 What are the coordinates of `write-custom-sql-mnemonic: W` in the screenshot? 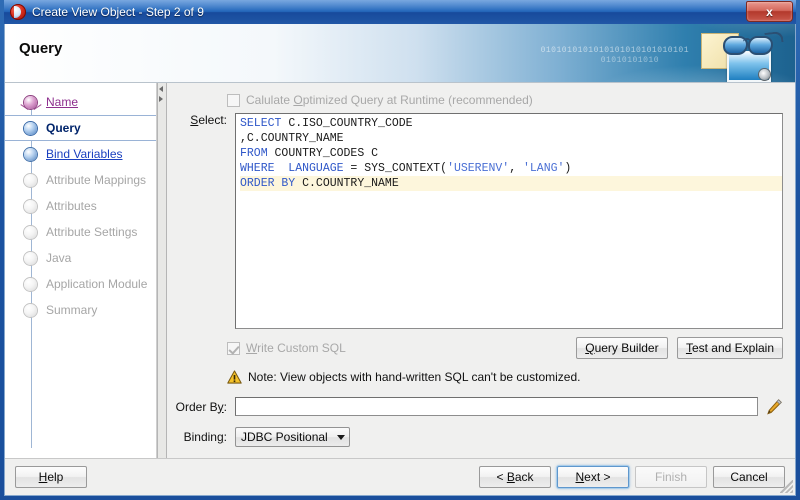 It's located at (252, 348).